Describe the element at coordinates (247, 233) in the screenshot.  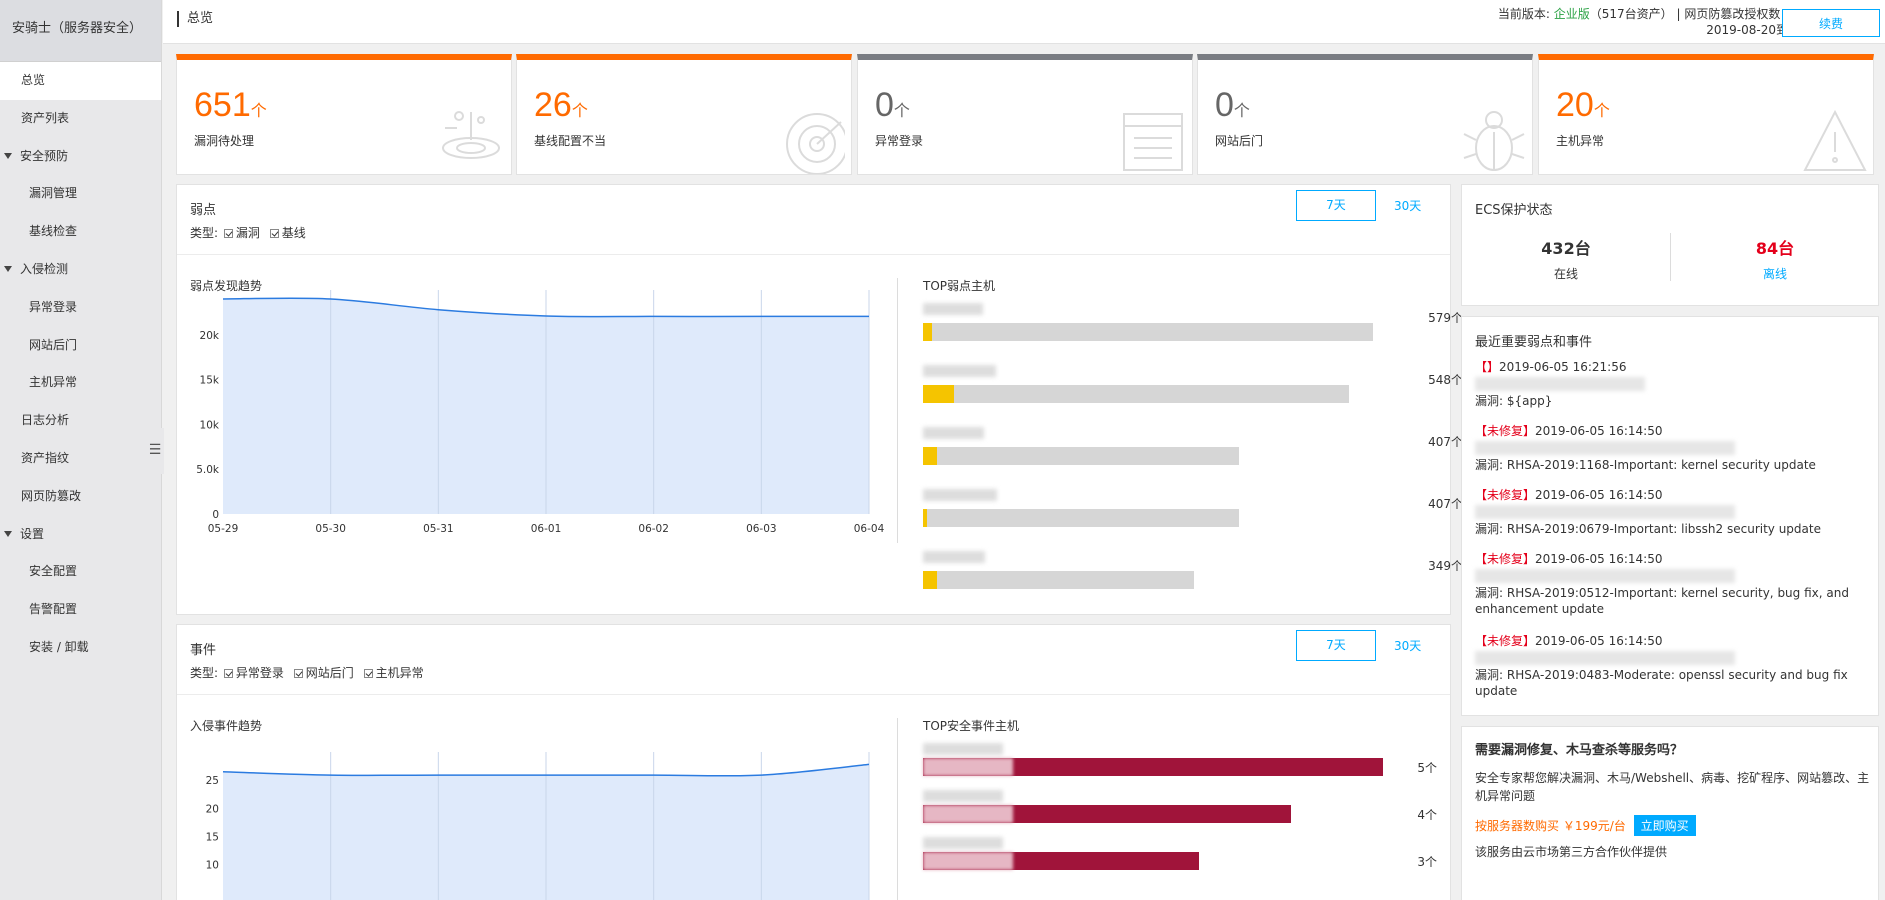
I see `vuln-type-label: 漏洞` at that location.